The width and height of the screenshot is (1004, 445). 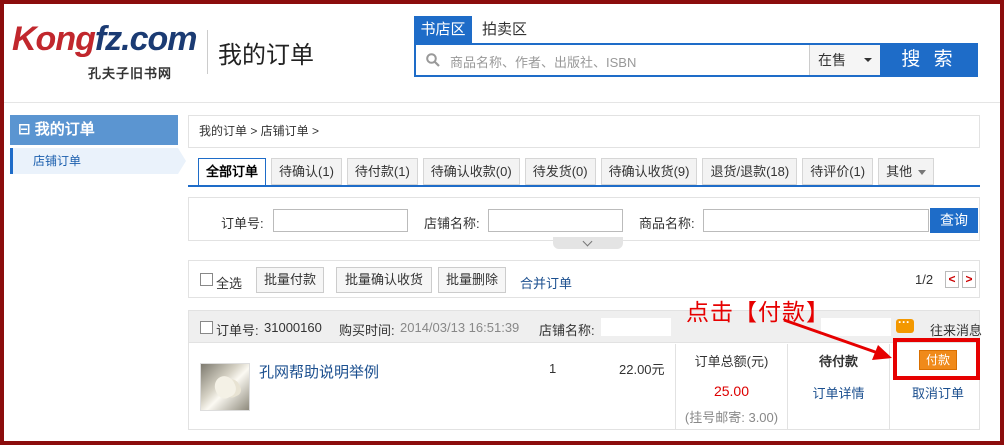 I want to click on header-divider-line, so click(x=502, y=102).